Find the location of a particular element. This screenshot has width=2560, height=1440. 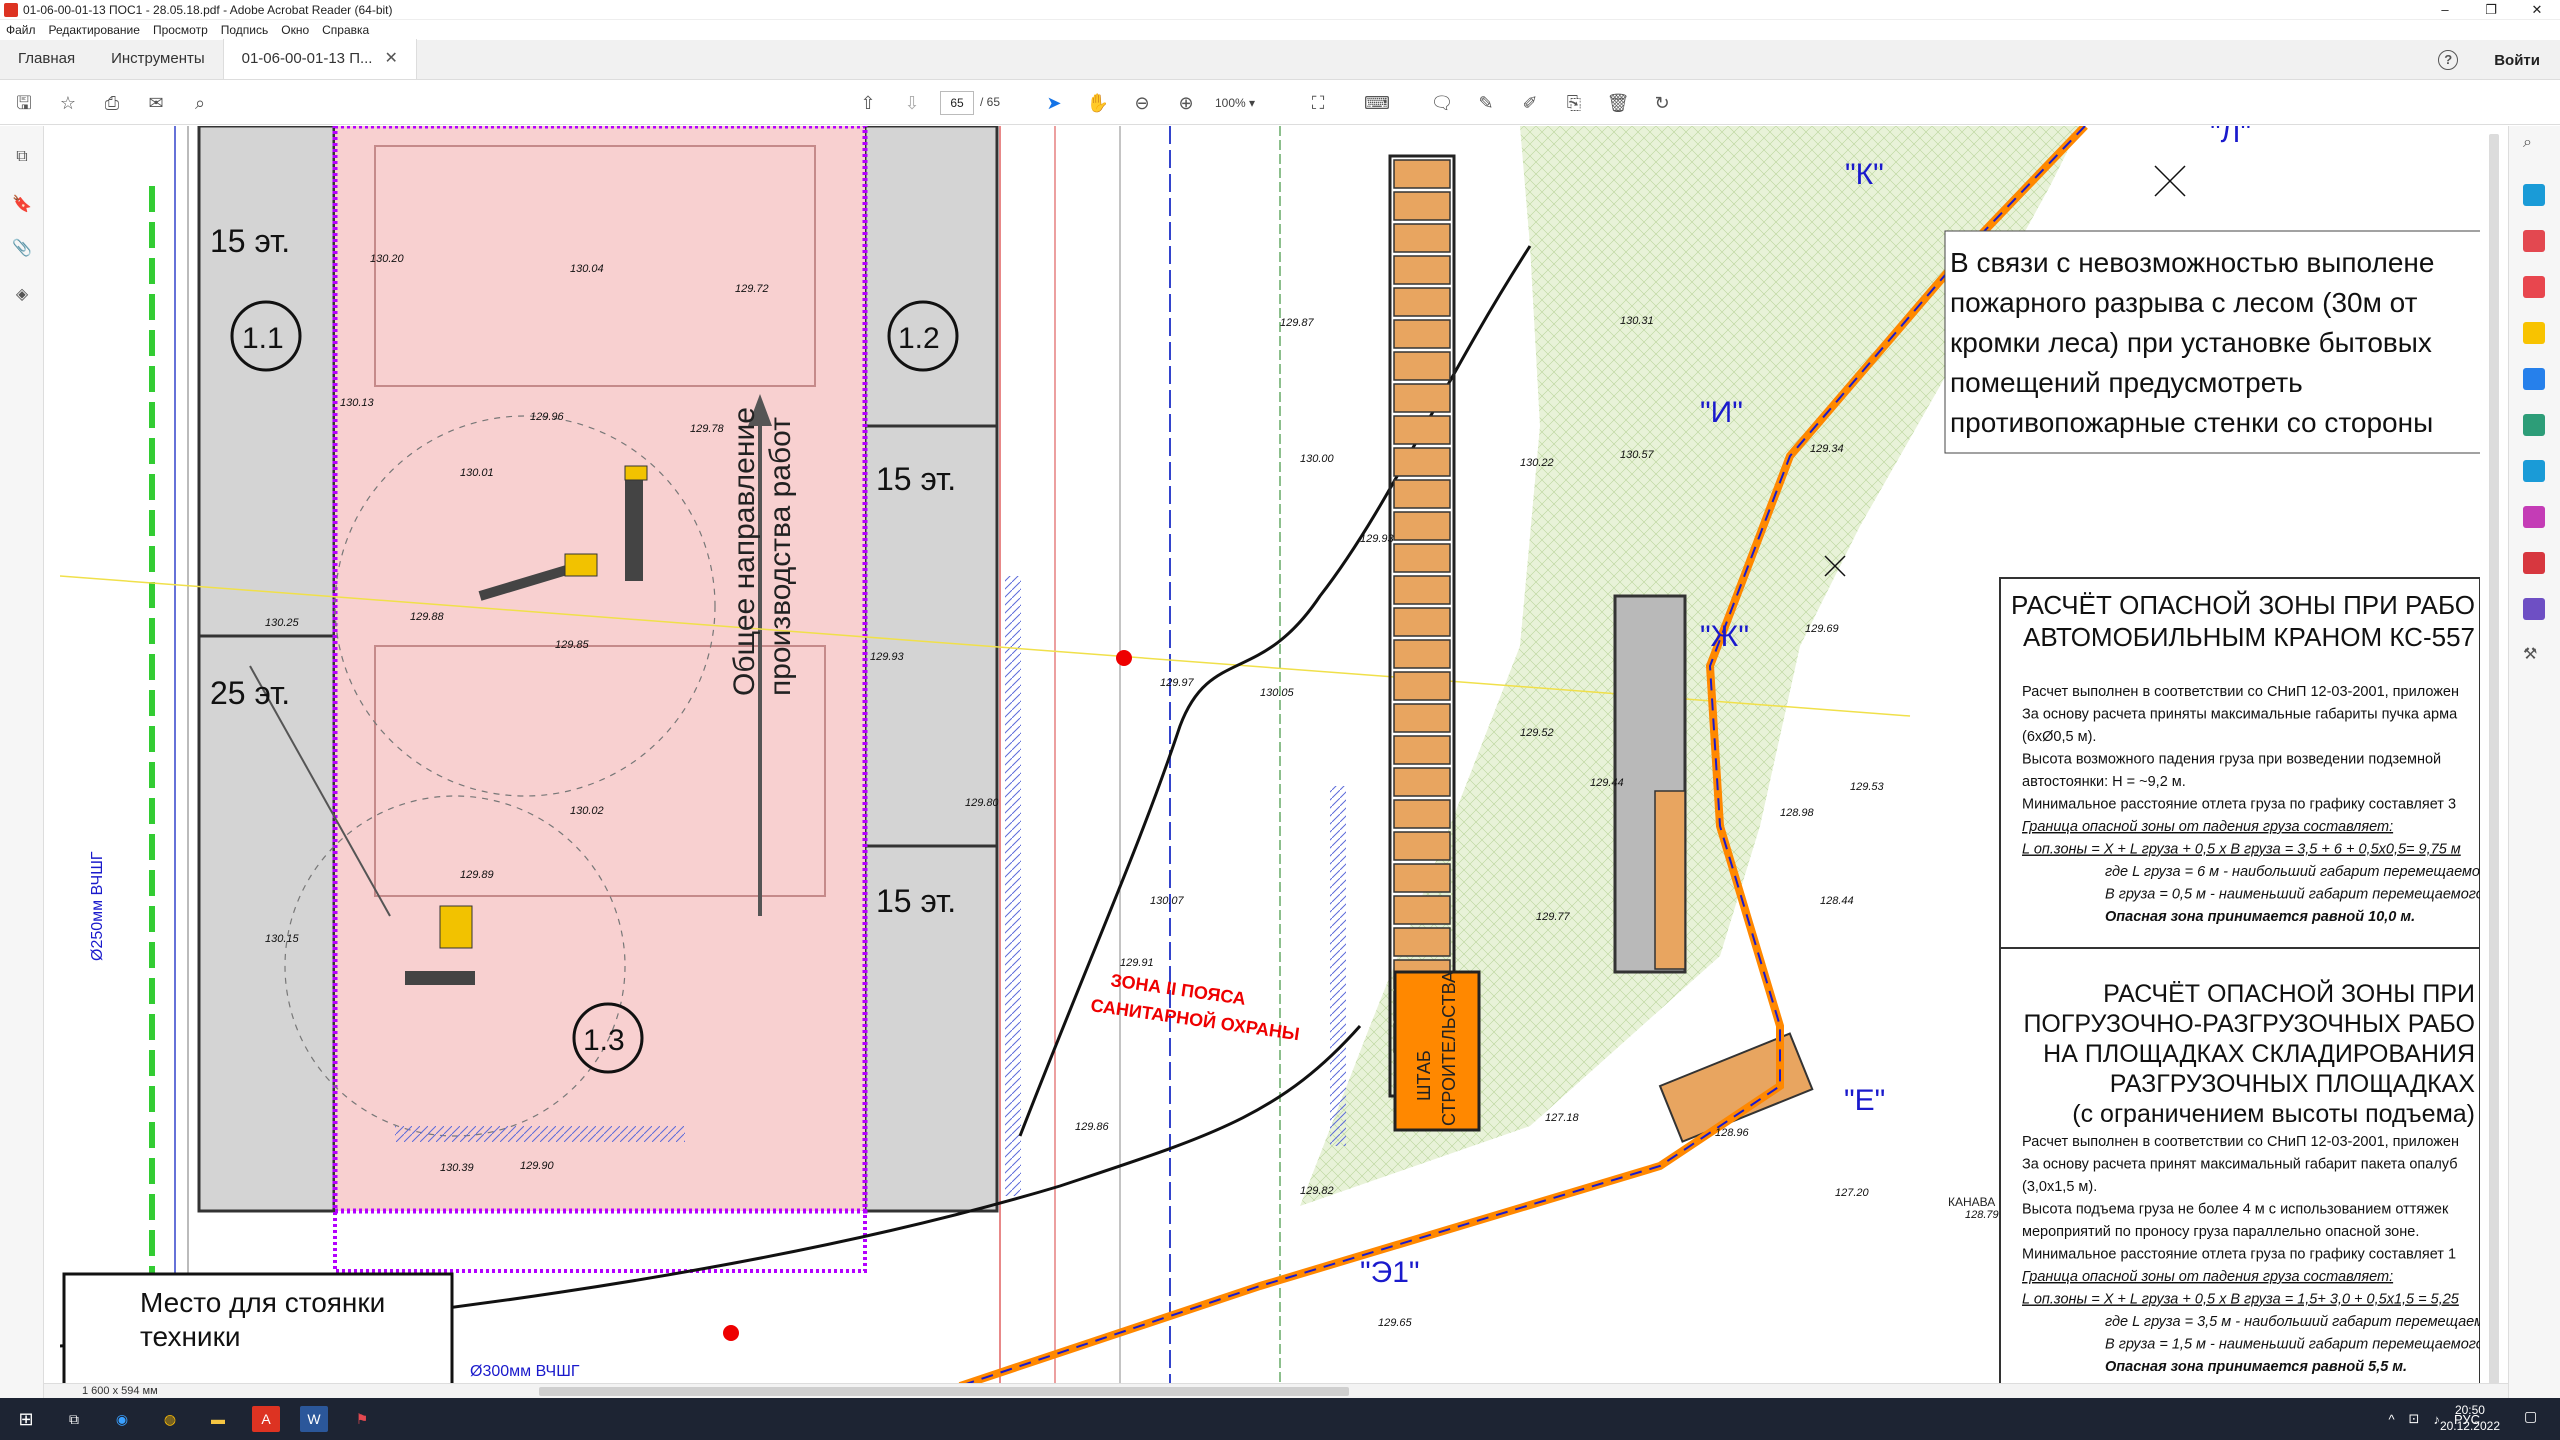

scan-icon is located at coordinates (2534, 471).